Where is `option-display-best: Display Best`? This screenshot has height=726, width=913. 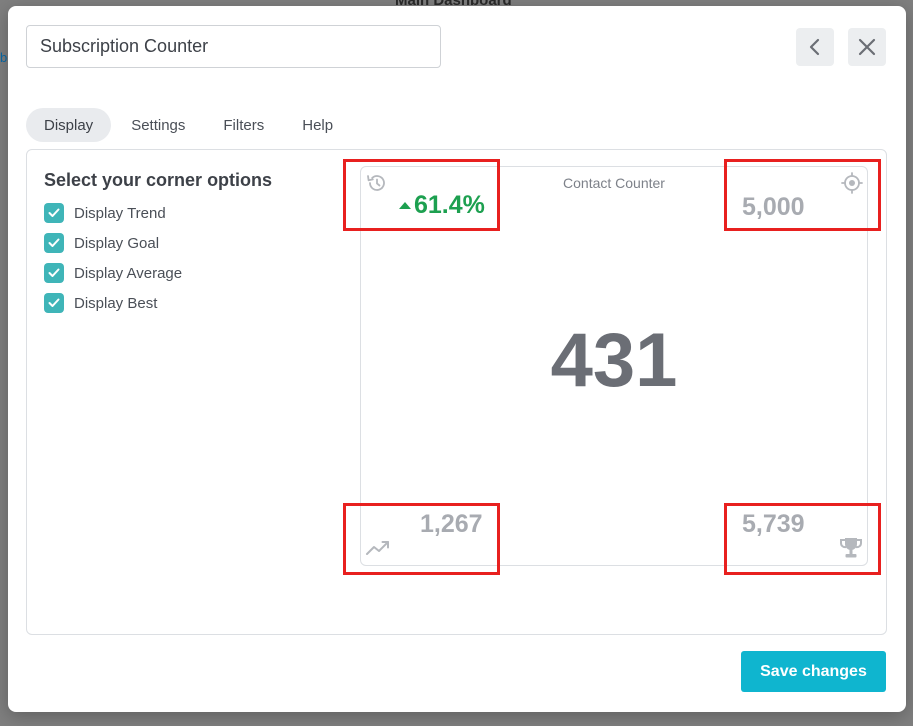 option-display-best: Display Best is located at coordinates (100, 303).